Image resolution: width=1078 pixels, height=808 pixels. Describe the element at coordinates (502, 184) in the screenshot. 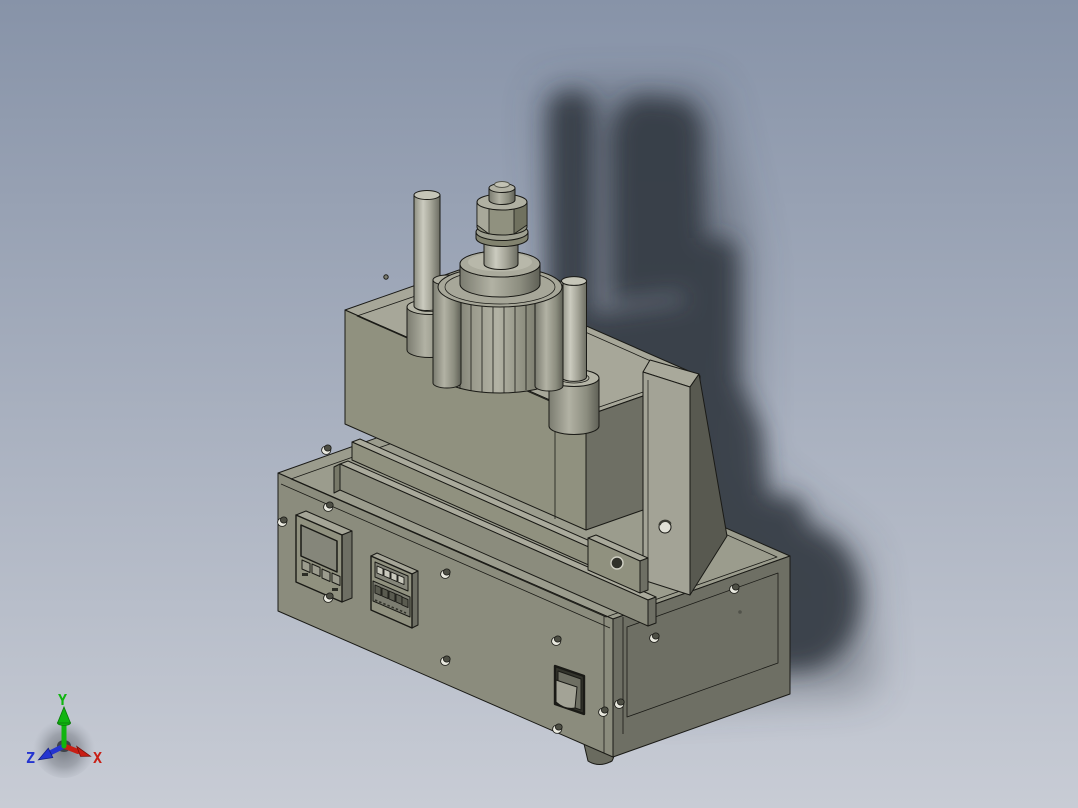

I see `cap-nut-button` at that location.